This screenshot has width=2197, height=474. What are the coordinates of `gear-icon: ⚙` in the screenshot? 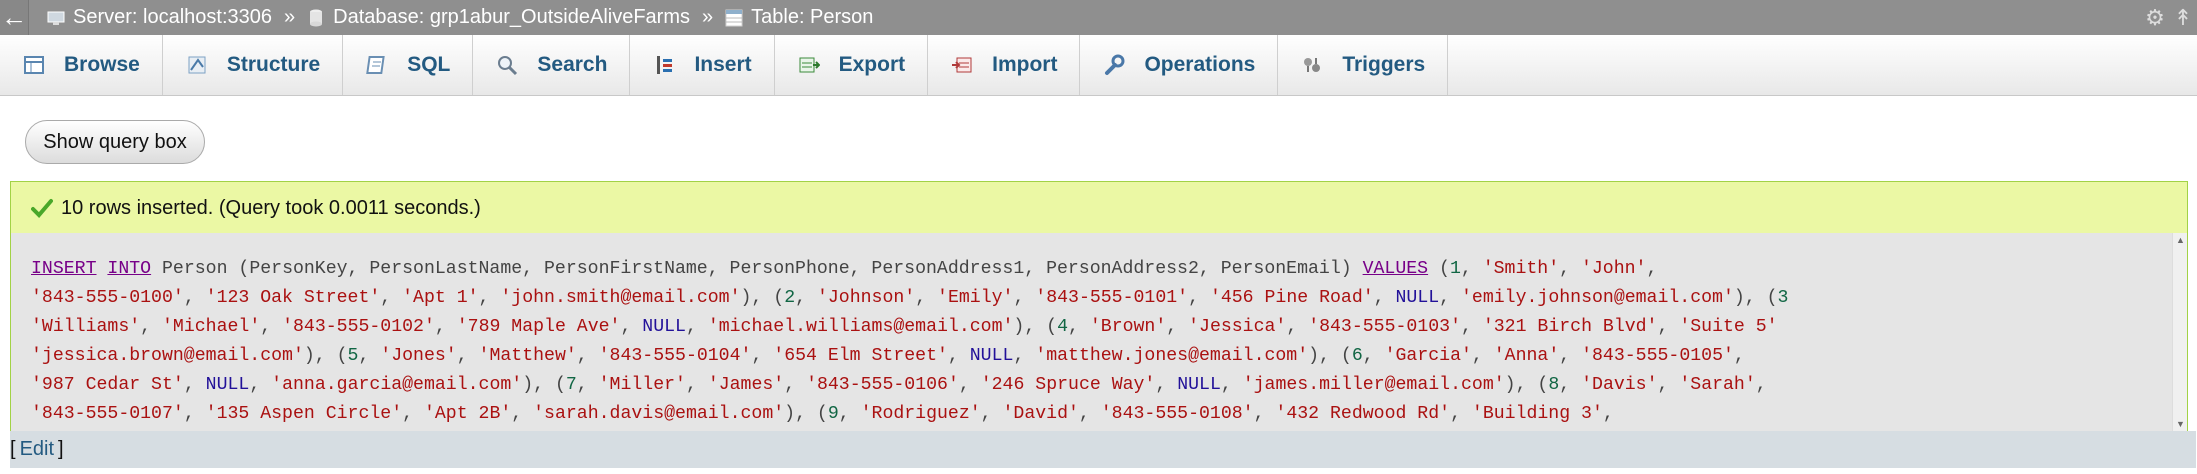 It's located at (2155, 18).